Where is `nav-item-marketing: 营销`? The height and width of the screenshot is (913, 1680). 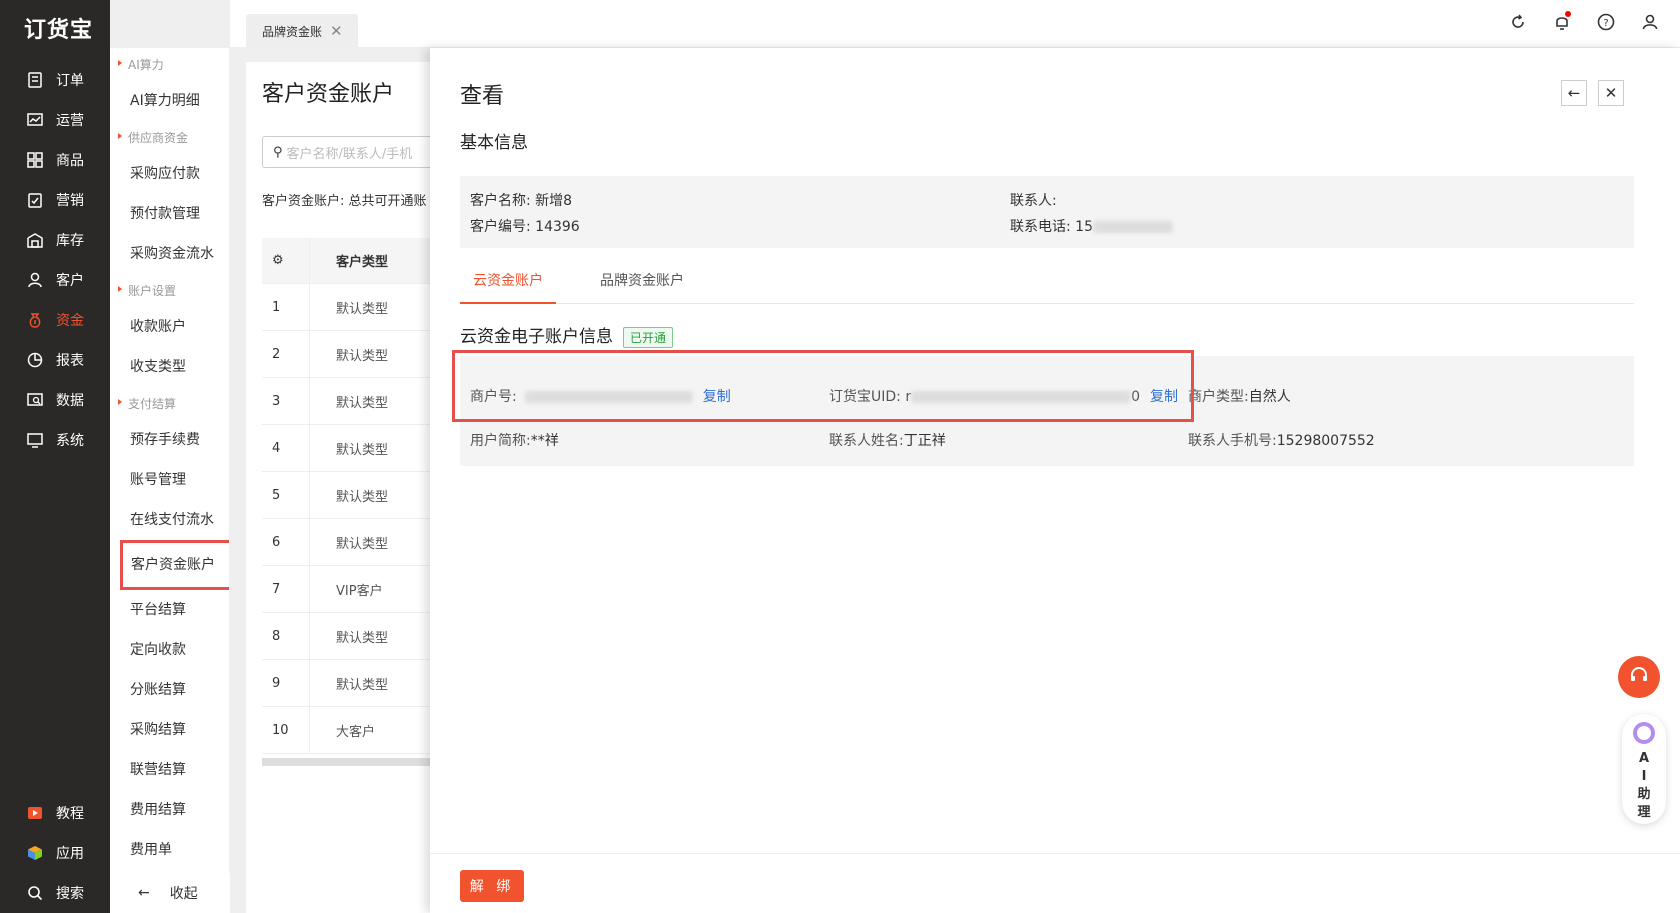
nav-item-marketing: 营销 is located at coordinates (55, 200).